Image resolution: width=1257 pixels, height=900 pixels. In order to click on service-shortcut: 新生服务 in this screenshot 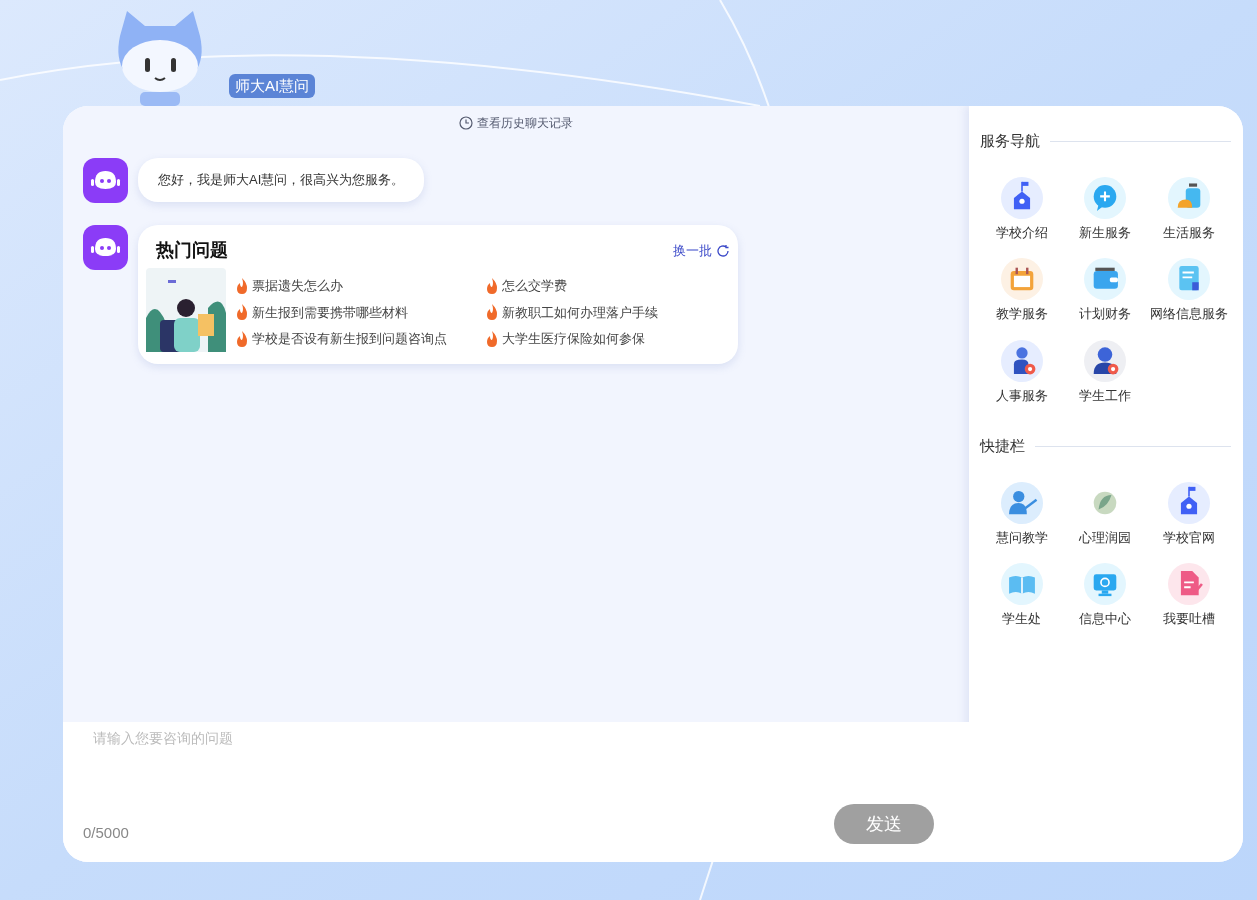, I will do `click(1105, 209)`.